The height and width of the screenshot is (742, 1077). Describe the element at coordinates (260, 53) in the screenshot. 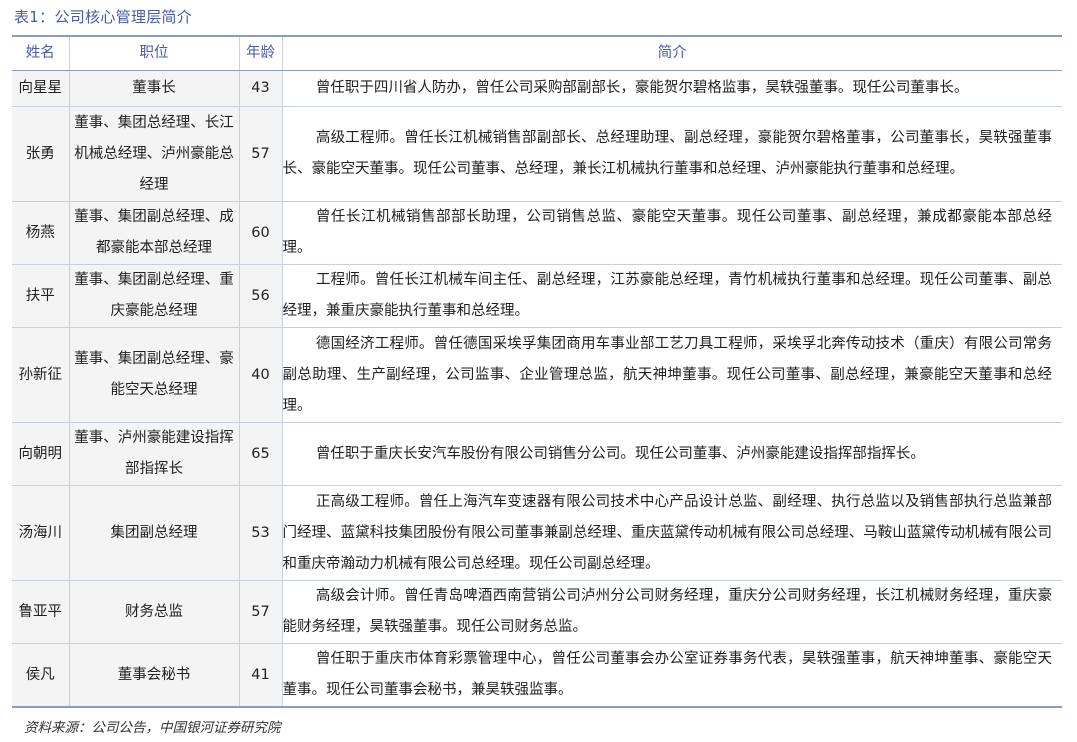

I see `header-age: 年龄` at that location.